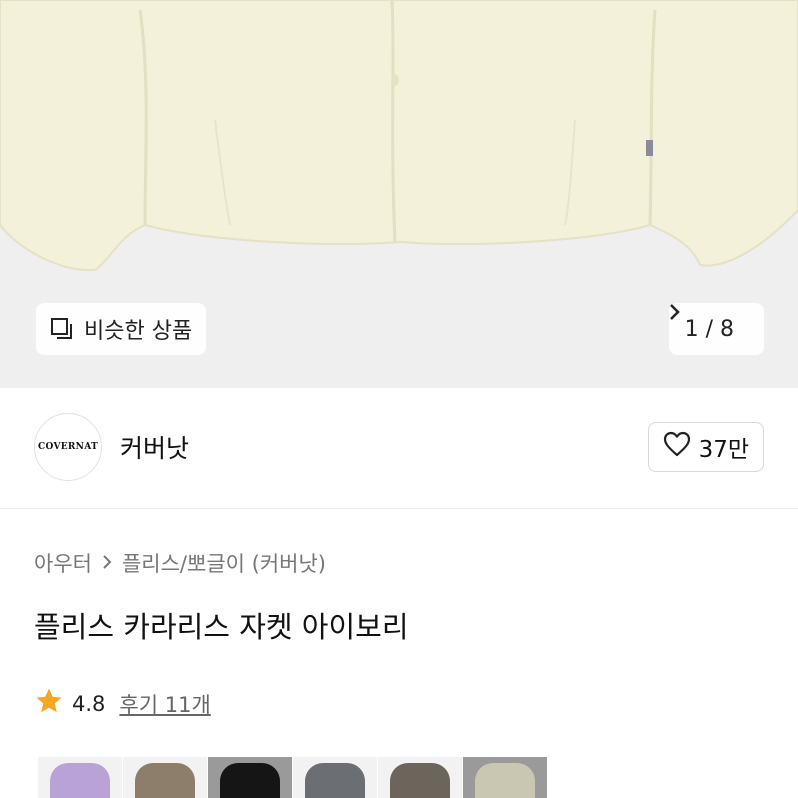 The width and height of the screenshot is (798, 798). I want to click on product-title: 플리스 카라리스 자켓 아이보리, so click(221, 627).